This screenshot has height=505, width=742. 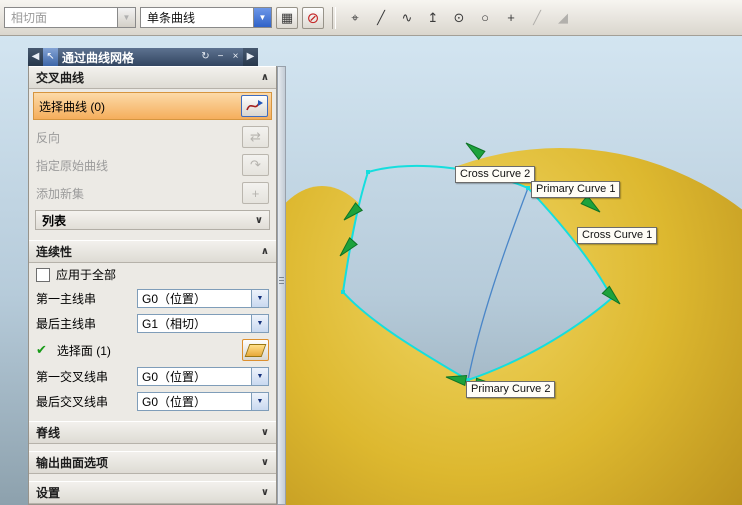 I want to click on mid-point-icon: ↥, so click(x=433, y=18).